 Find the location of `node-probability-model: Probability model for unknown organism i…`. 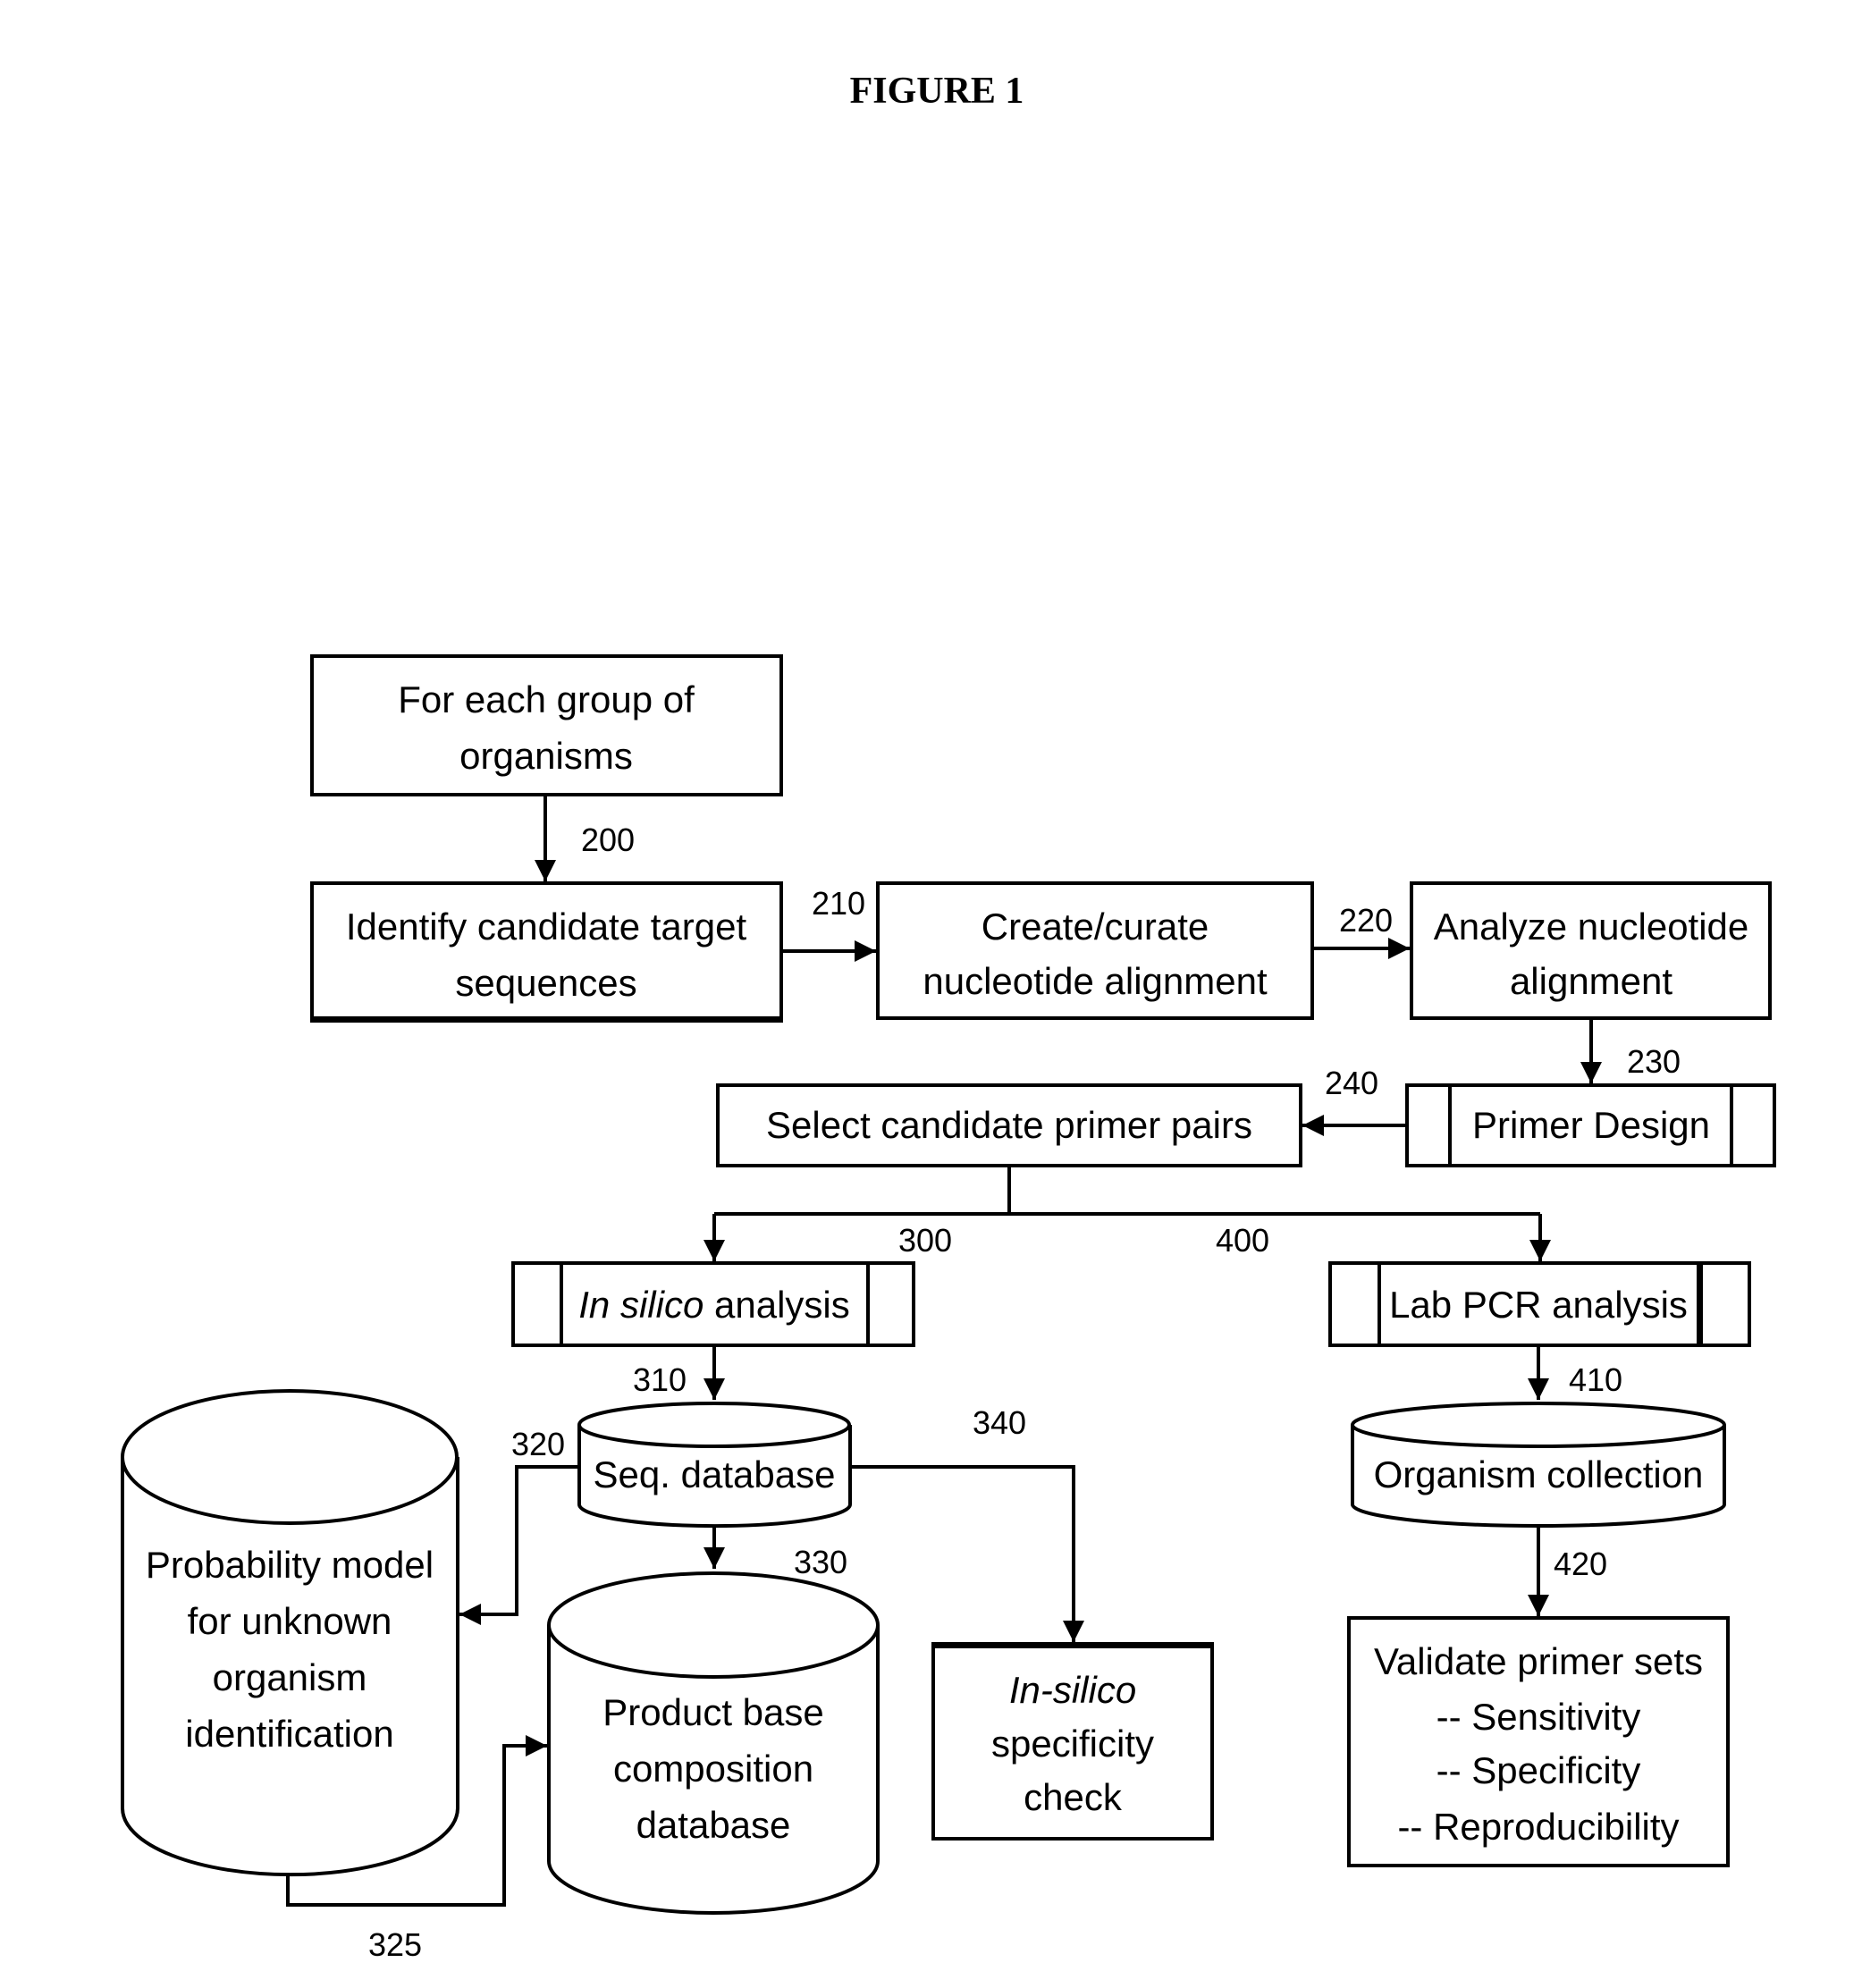

node-probability-model: Probability model for unknown organism i… is located at coordinates (290, 1633).